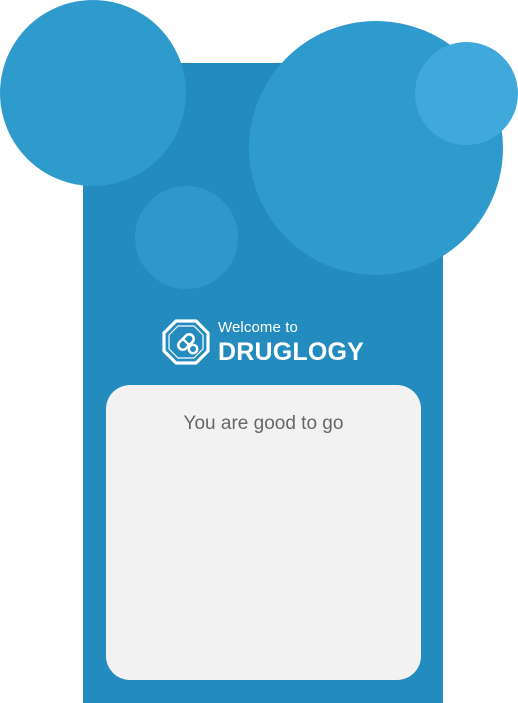 Image resolution: width=518 pixels, height=703 pixels. I want to click on brand-text: Welcome to DRUGLOGY, so click(291, 342).